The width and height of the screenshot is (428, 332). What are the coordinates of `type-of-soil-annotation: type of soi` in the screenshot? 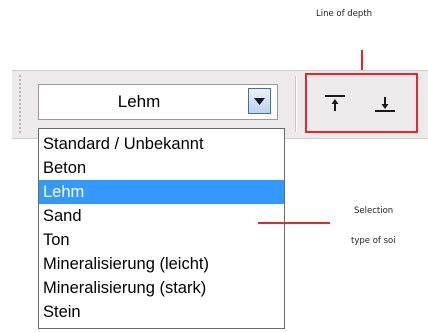 It's located at (373, 241).